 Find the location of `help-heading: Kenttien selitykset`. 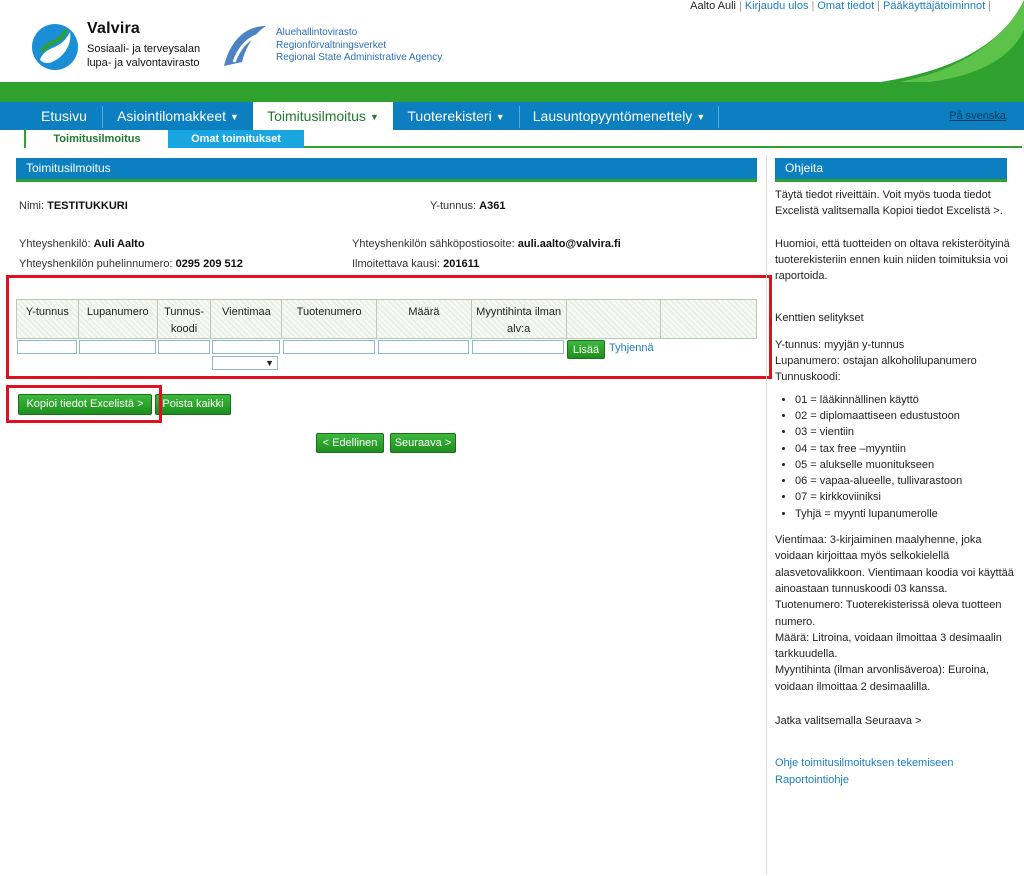

help-heading: Kenttien selitykset is located at coordinates (819, 318).